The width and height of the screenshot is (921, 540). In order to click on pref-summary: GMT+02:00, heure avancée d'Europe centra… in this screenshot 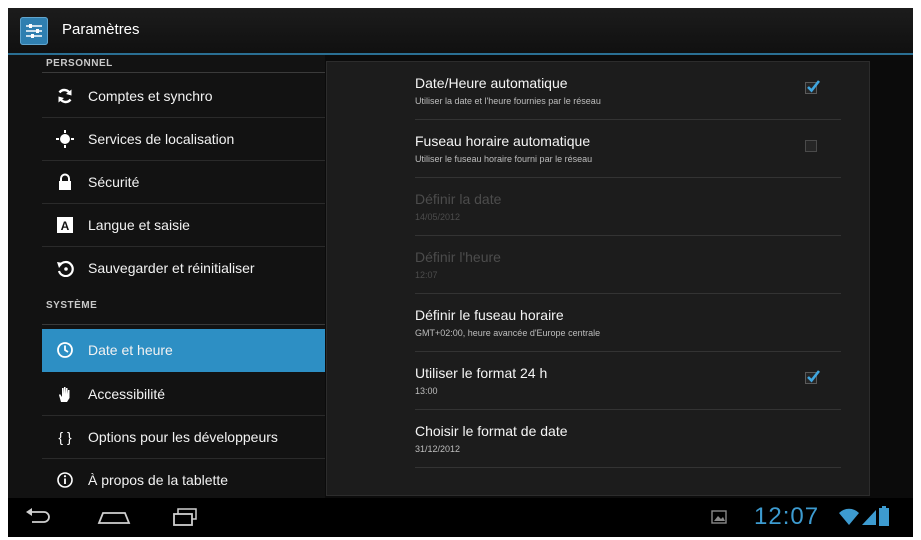, I will do `click(508, 333)`.